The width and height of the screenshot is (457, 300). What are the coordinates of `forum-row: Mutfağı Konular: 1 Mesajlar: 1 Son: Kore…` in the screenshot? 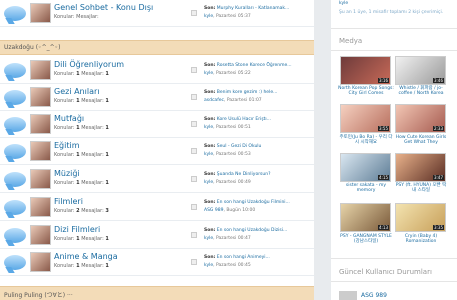 It's located at (157, 124).